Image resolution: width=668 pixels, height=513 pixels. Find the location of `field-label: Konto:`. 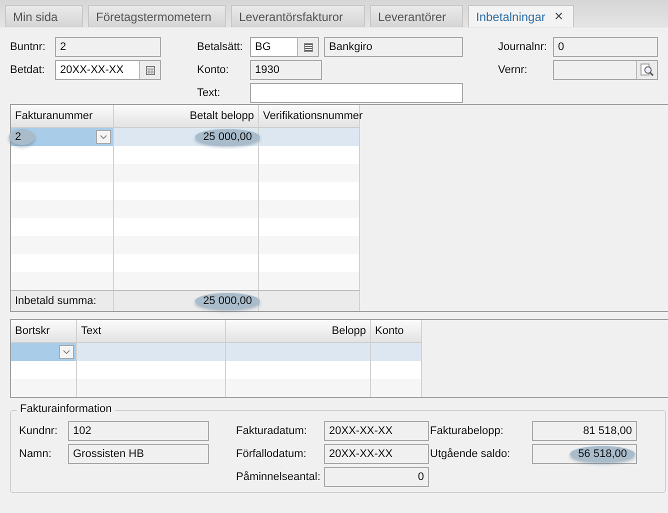

field-label: Konto: is located at coordinates (213, 70).